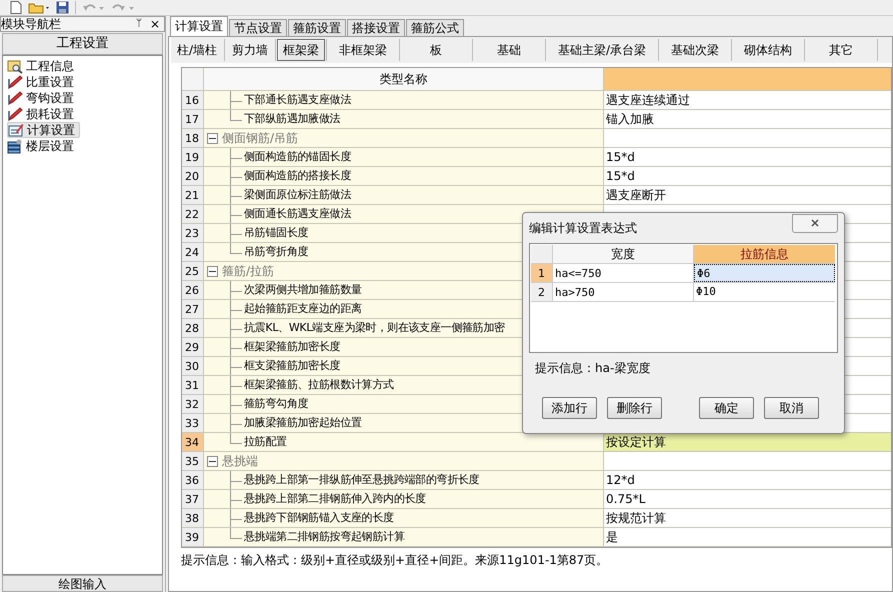  I want to click on setting-name: 框架梁箍筋、拉筋根数计算方式, so click(319, 384).